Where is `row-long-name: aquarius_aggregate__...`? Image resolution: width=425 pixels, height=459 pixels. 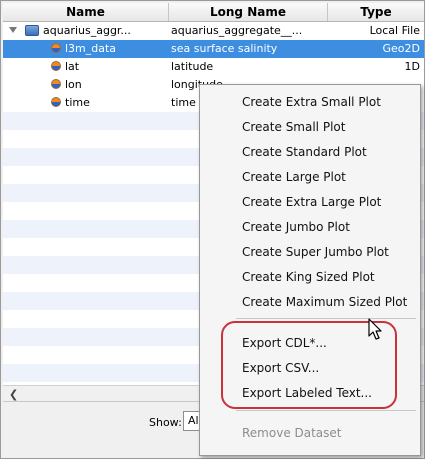 row-long-name: aquarius_aggregate__... is located at coordinates (237, 30).